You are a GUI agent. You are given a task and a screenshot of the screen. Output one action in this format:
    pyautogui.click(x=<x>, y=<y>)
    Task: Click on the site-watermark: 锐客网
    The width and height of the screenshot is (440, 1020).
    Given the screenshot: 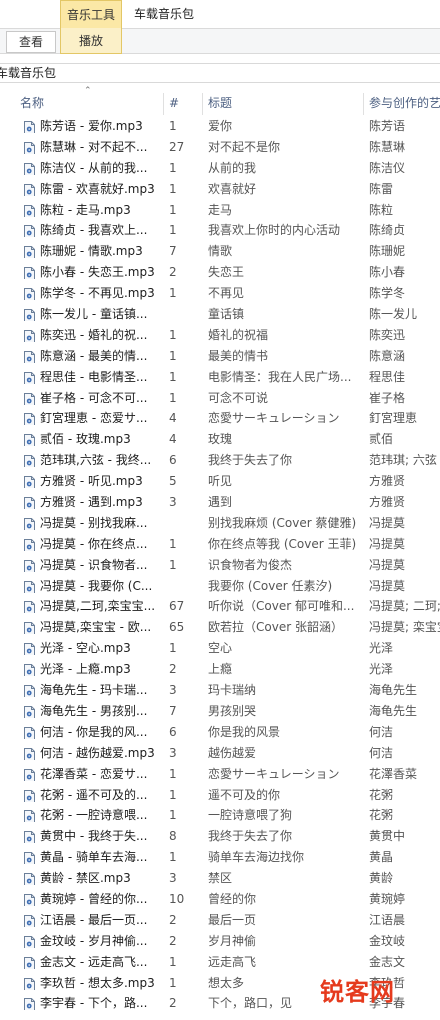 What is the action you would take?
    pyautogui.click(x=357, y=992)
    